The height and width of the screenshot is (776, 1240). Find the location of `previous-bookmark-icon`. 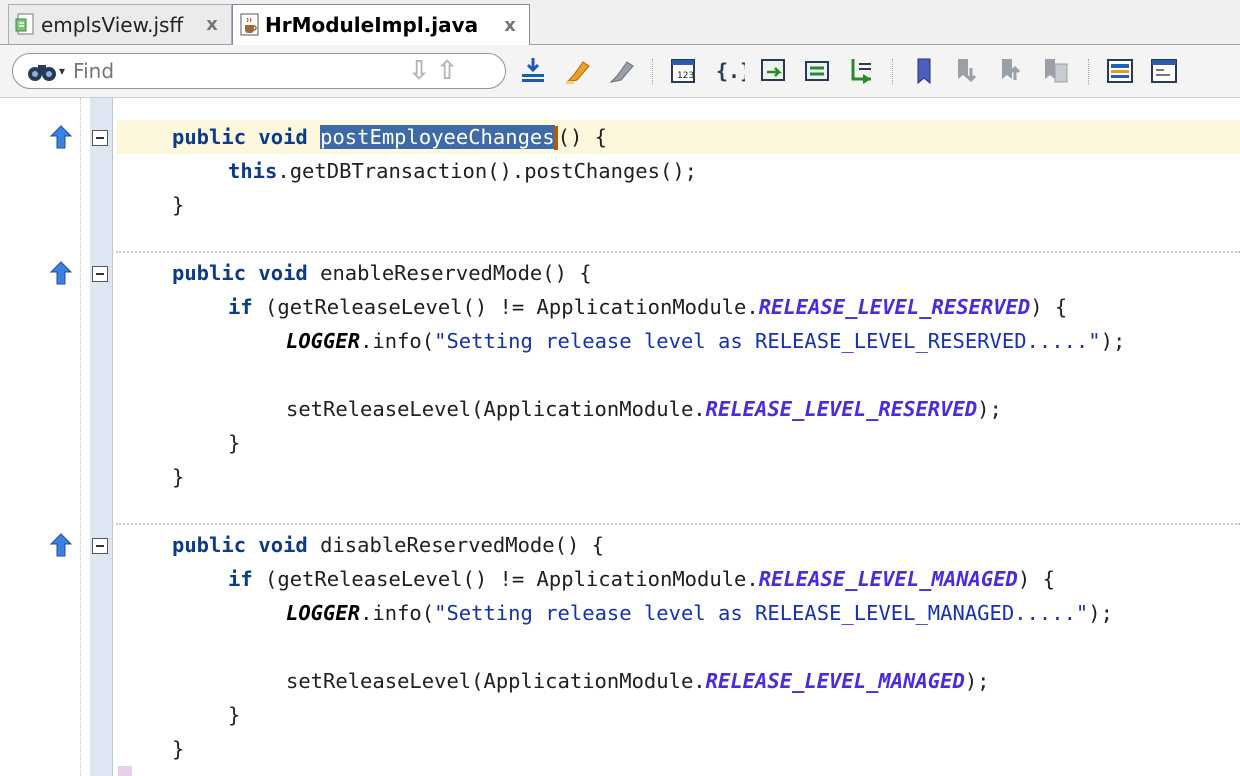

previous-bookmark-icon is located at coordinates (968, 71).